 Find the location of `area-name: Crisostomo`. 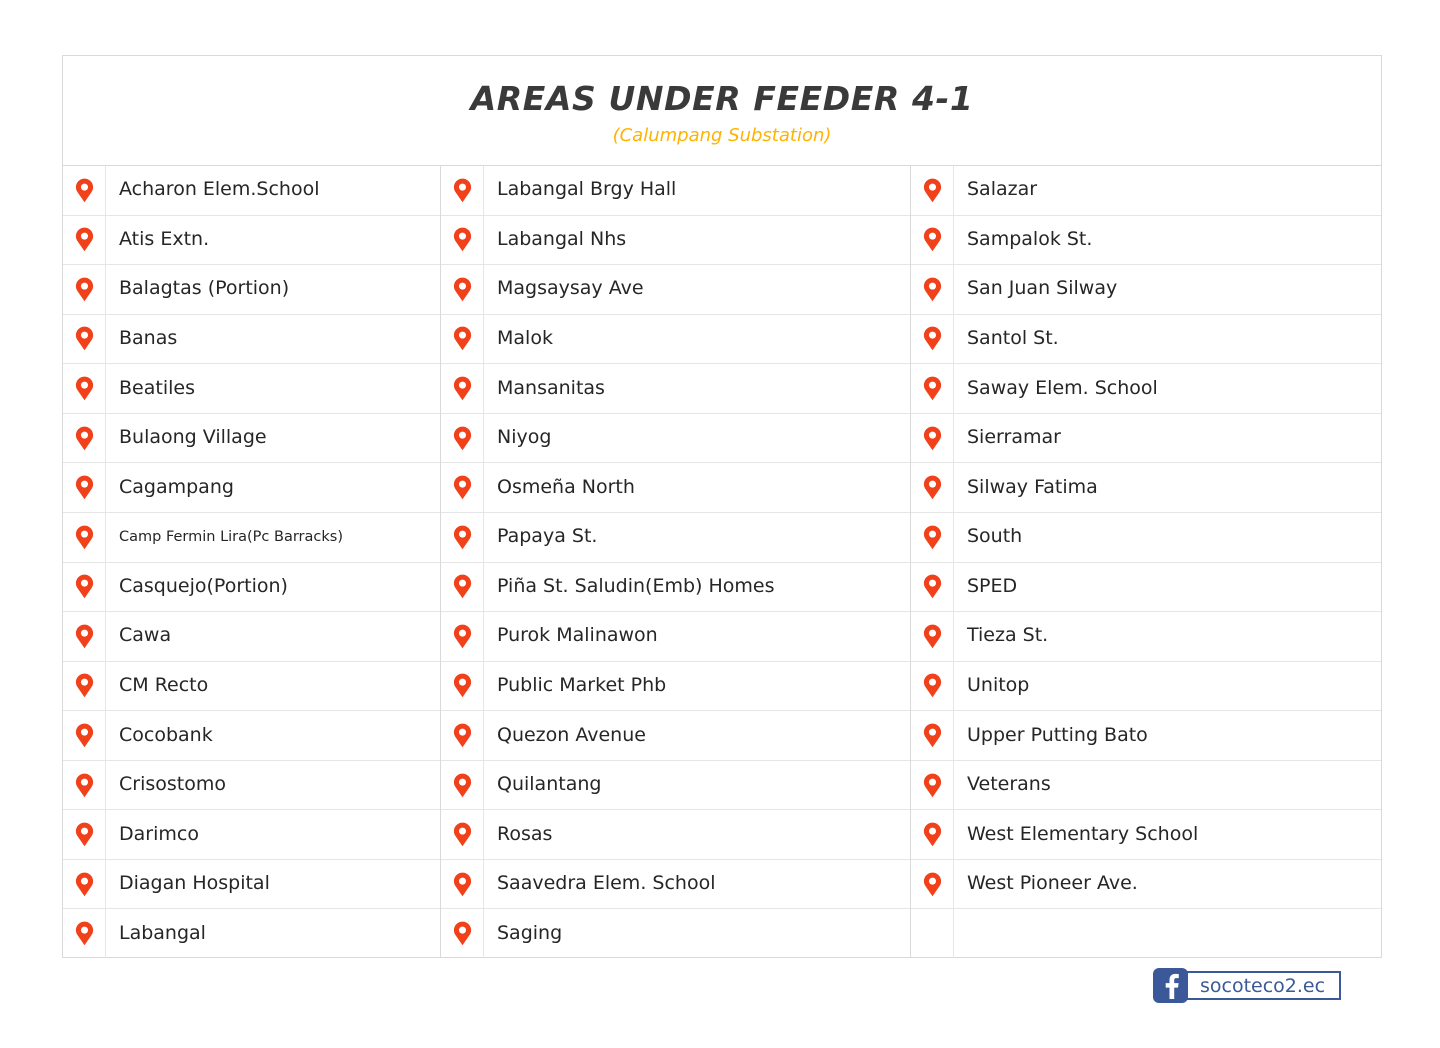

area-name: Crisostomo is located at coordinates (172, 784).